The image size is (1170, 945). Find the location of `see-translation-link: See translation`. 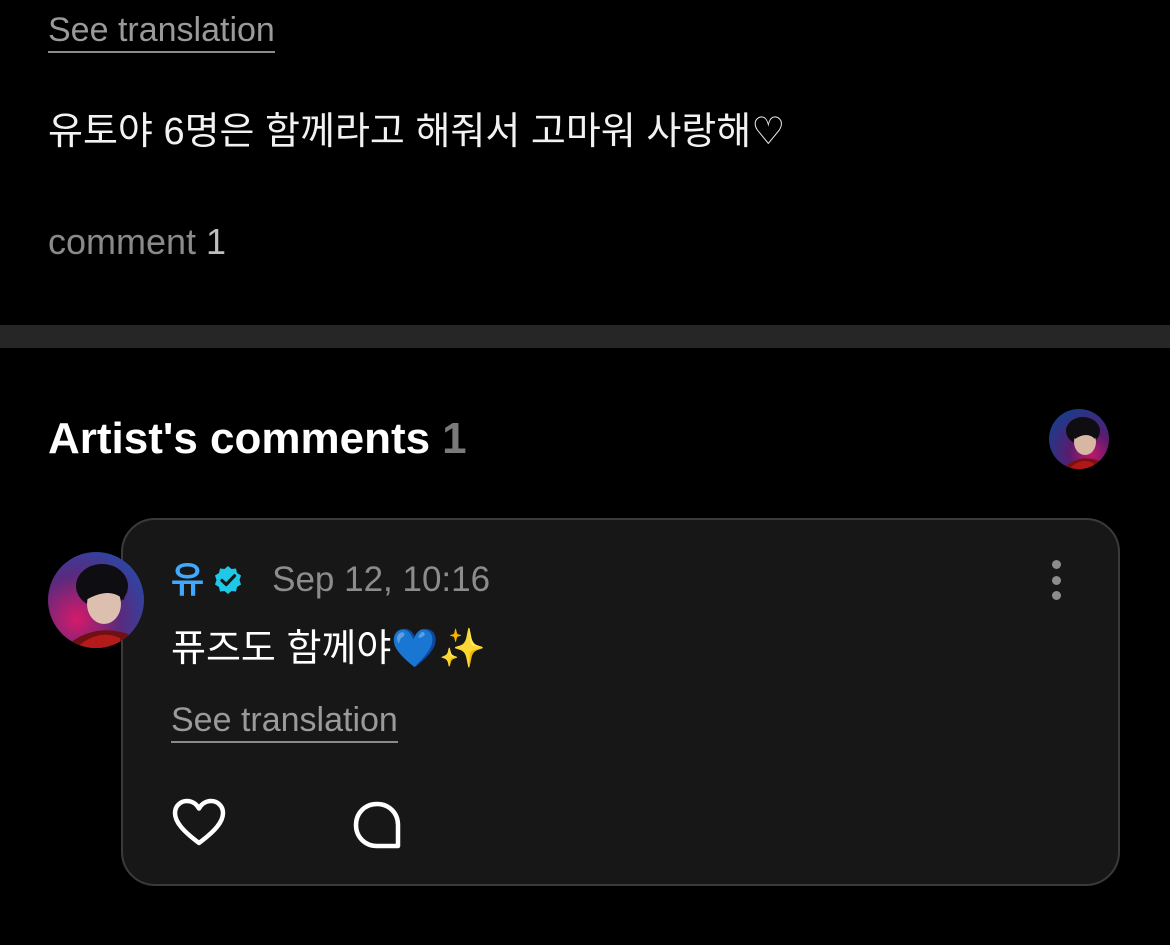

see-translation-link: See translation is located at coordinates (161, 31).